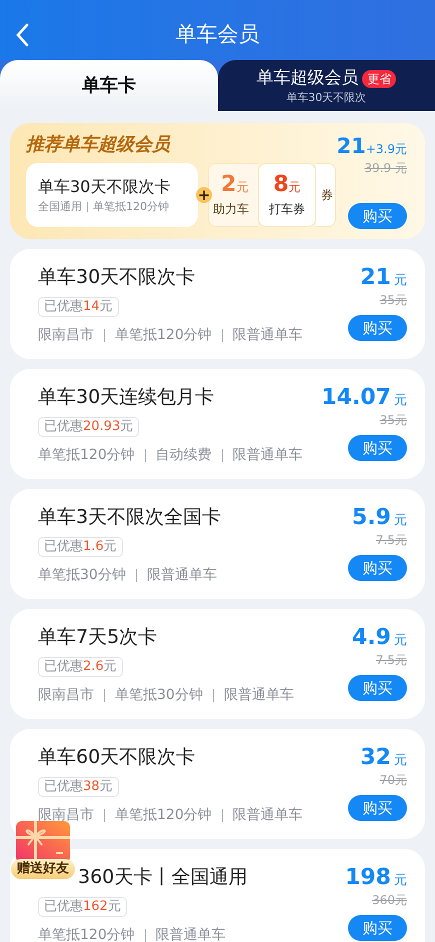 The height and width of the screenshot is (942, 435). I want to click on original-price: 70元, so click(393, 780).